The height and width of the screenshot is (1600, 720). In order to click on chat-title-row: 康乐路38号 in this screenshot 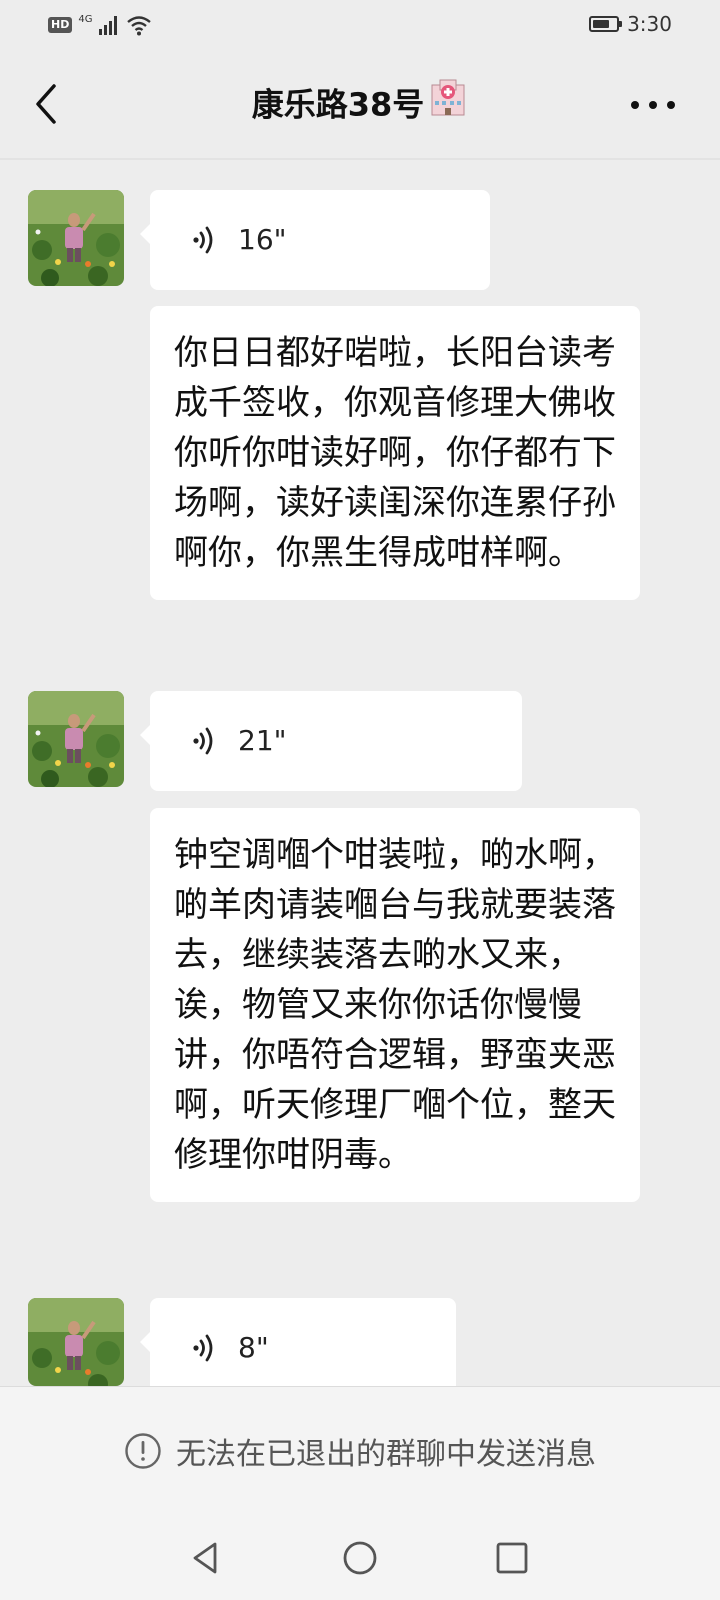, I will do `click(360, 105)`.